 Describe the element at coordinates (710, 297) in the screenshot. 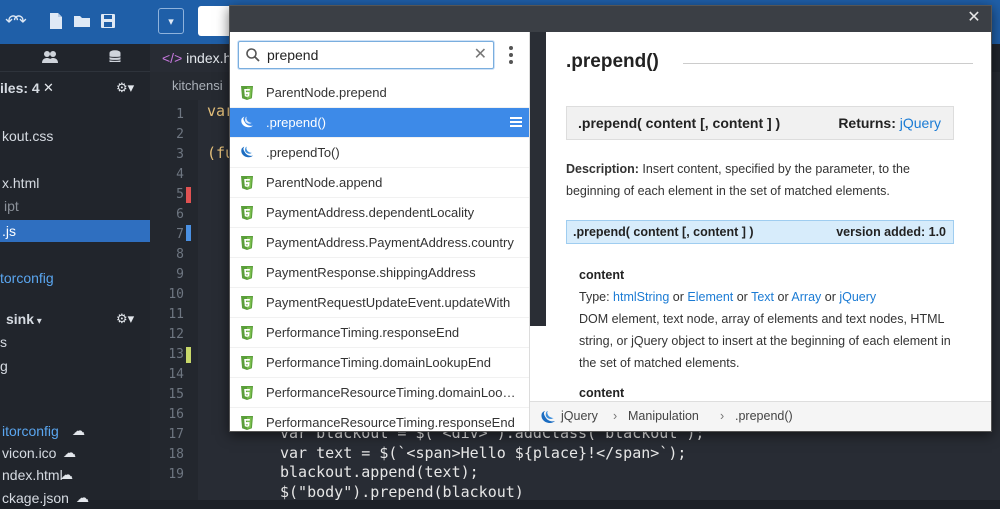

I see `type-link: Element` at that location.